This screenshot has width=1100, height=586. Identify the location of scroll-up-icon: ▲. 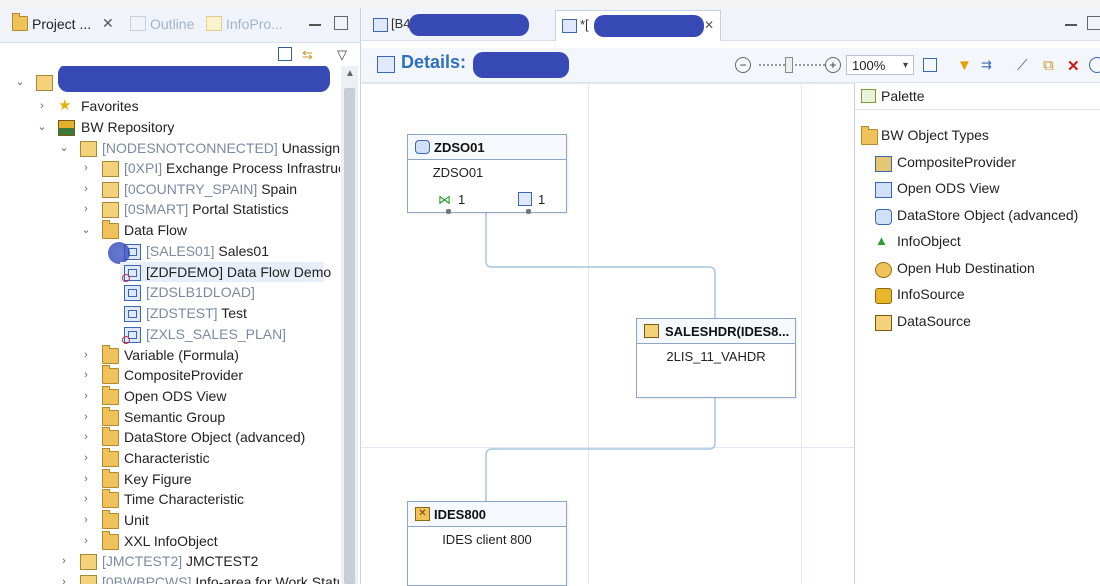
(350, 73).